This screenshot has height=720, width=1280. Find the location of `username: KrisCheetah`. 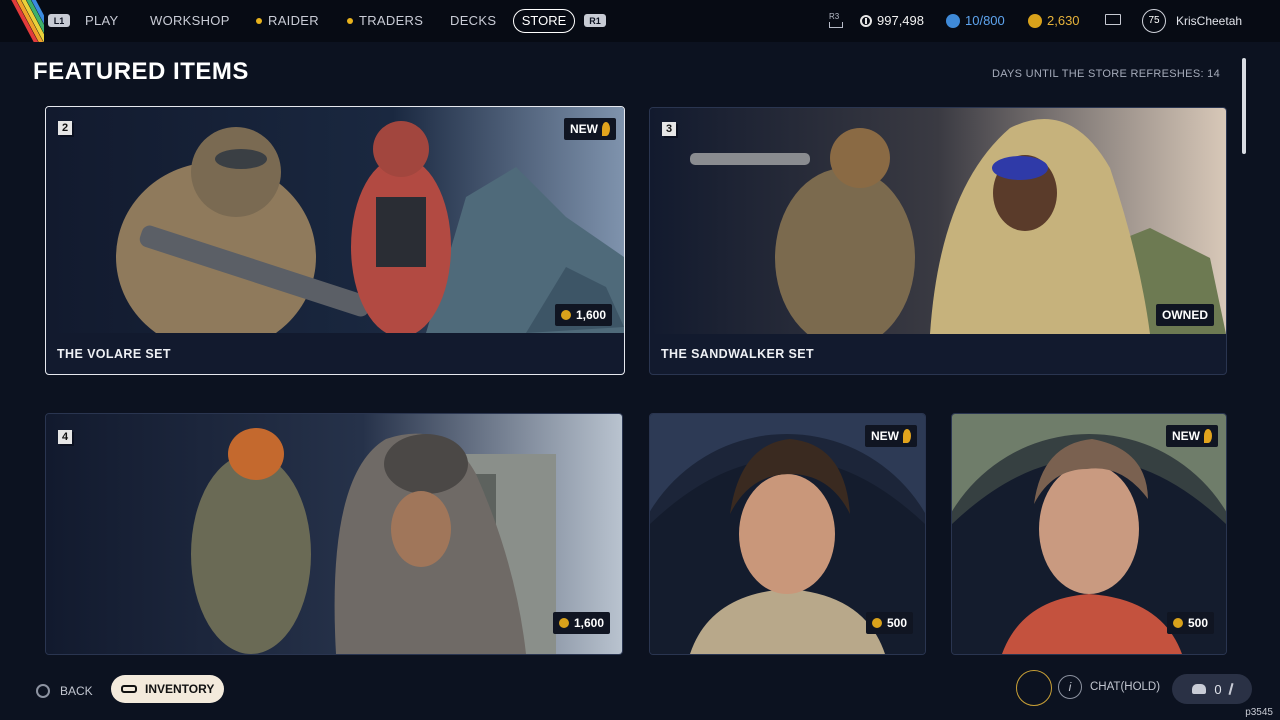

username: KrisCheetah is located at coordinates (1209, 21).